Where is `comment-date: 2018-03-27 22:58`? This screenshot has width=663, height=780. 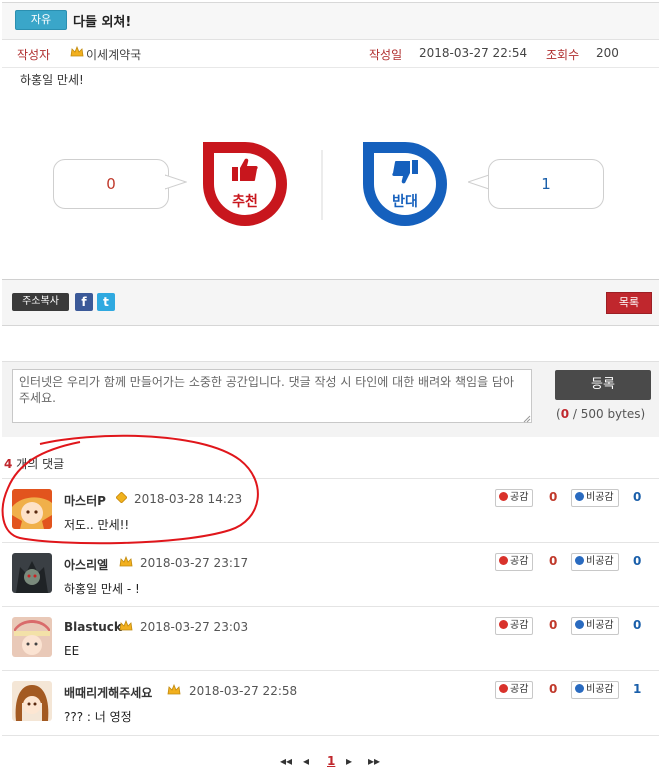 comment-date: 2018-03-27 22:58 is located at coordinates (243, 691).